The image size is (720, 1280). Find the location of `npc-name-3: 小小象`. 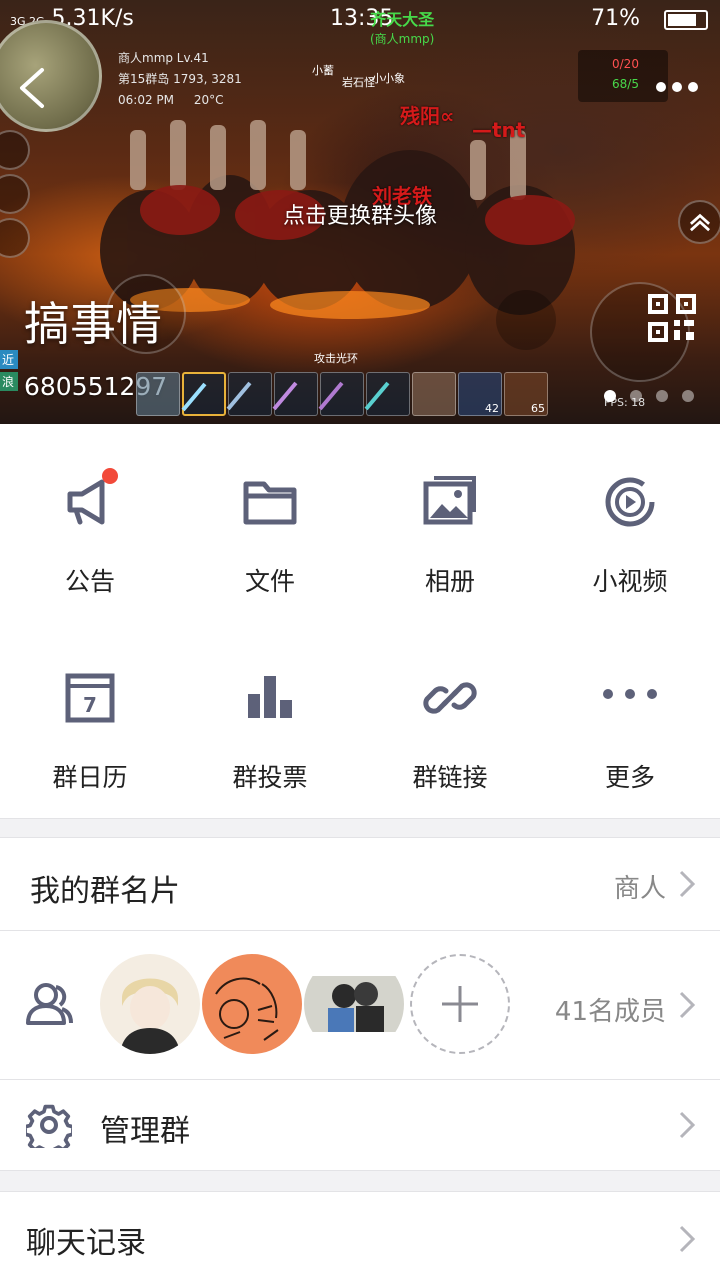

npc-name-3: 小小象 is located at coordinates (388, 78).